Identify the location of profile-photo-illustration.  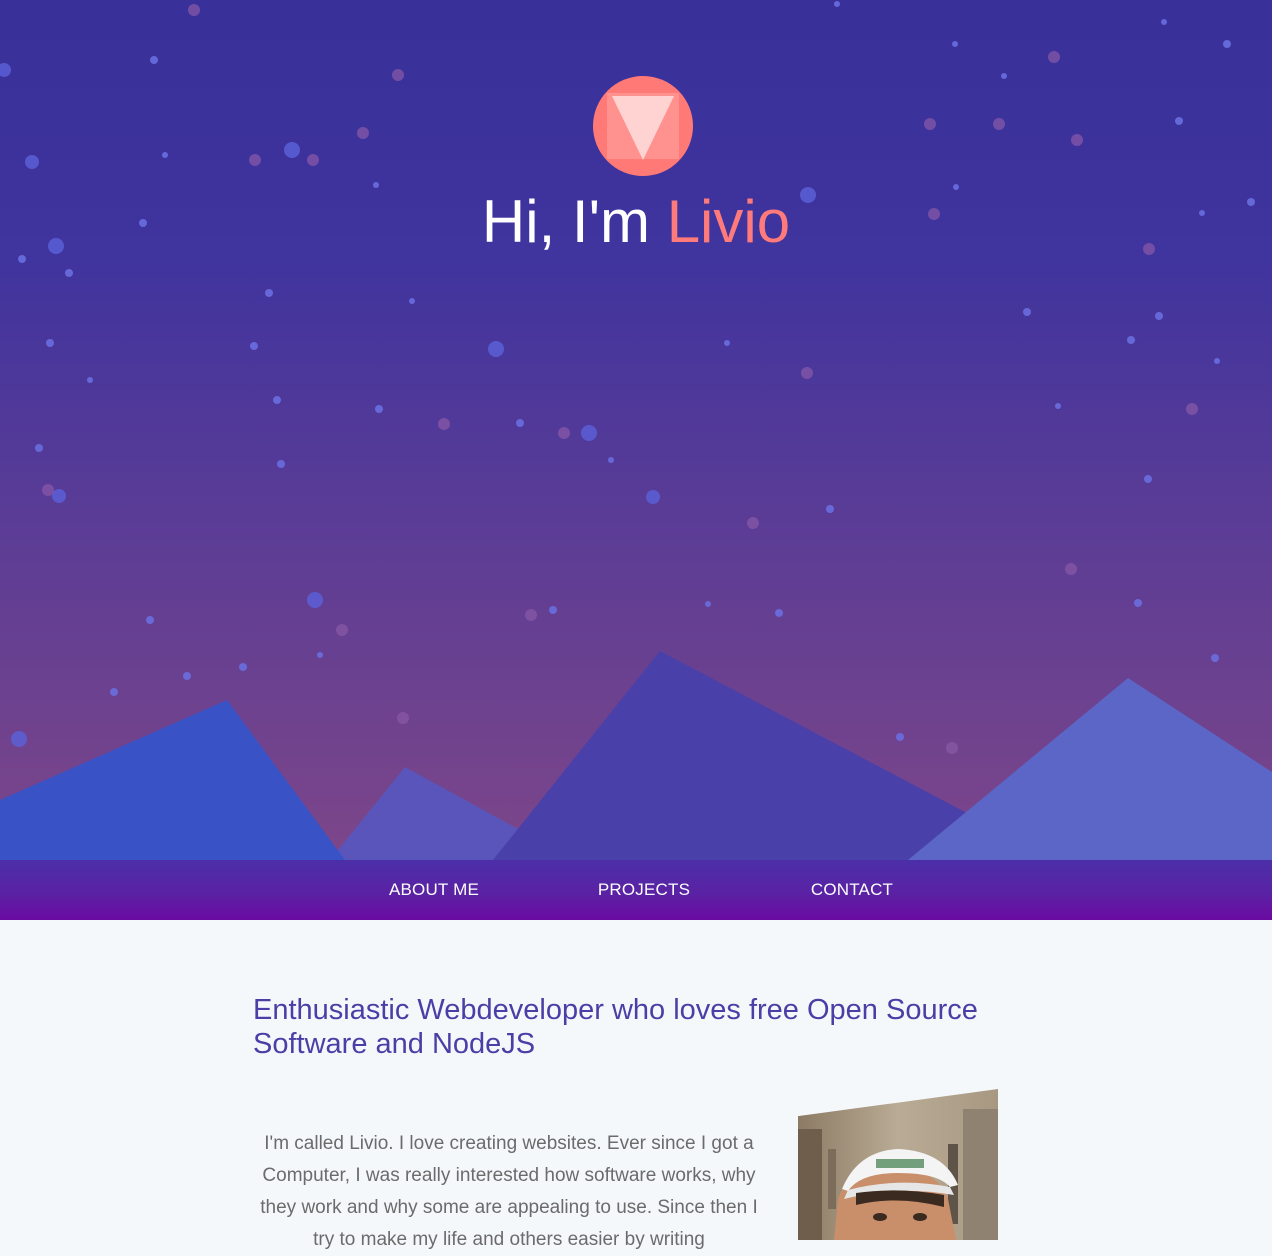
(898, 1164).